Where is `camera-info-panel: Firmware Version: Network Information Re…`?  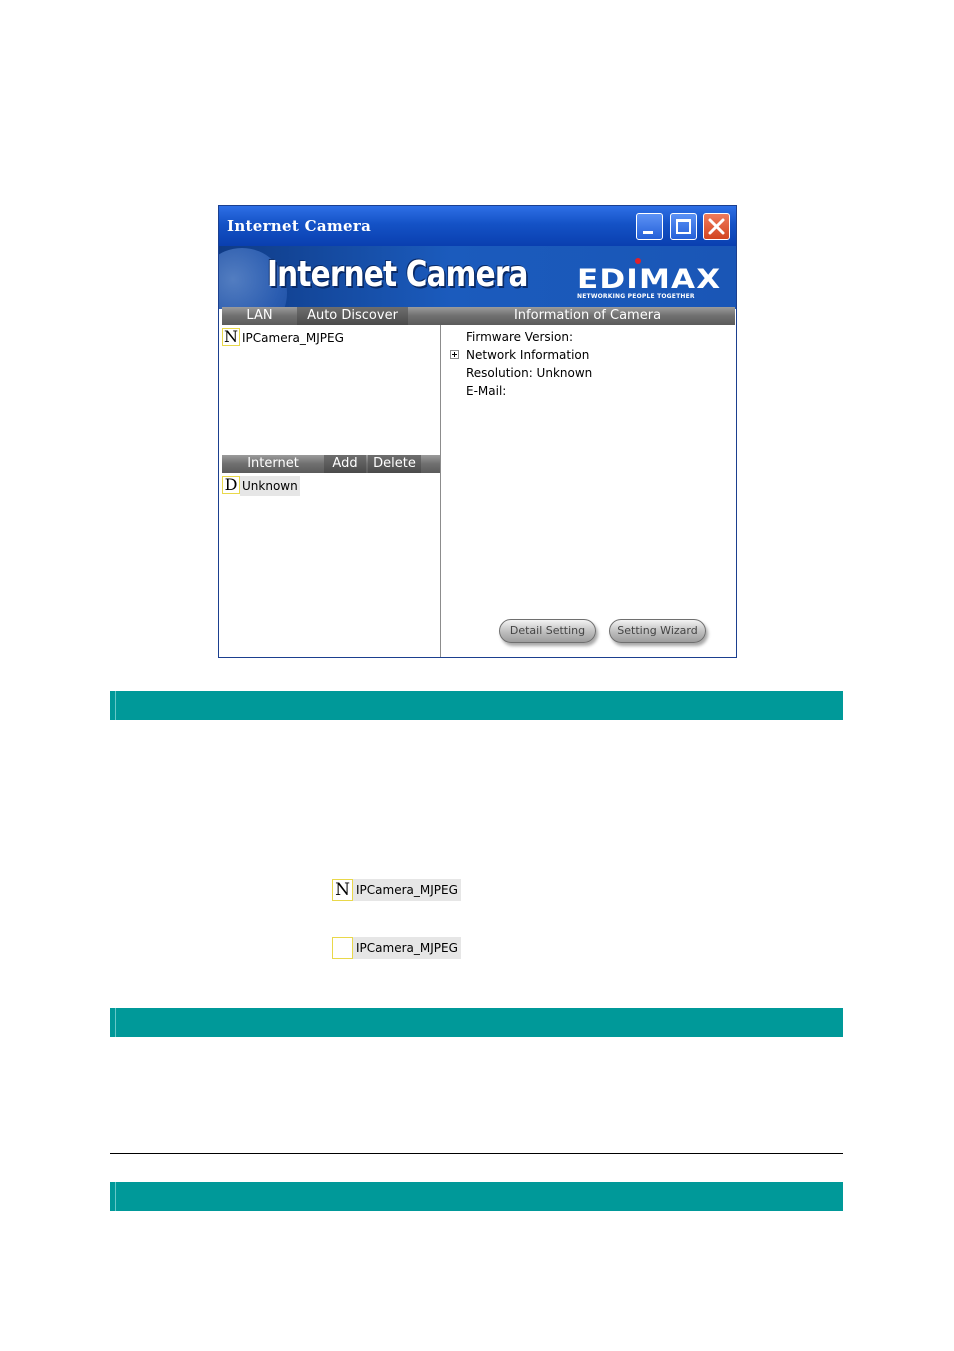
camera-info-panel: Firmware Version: Network Information Re… is located at coordinates (589, 364).